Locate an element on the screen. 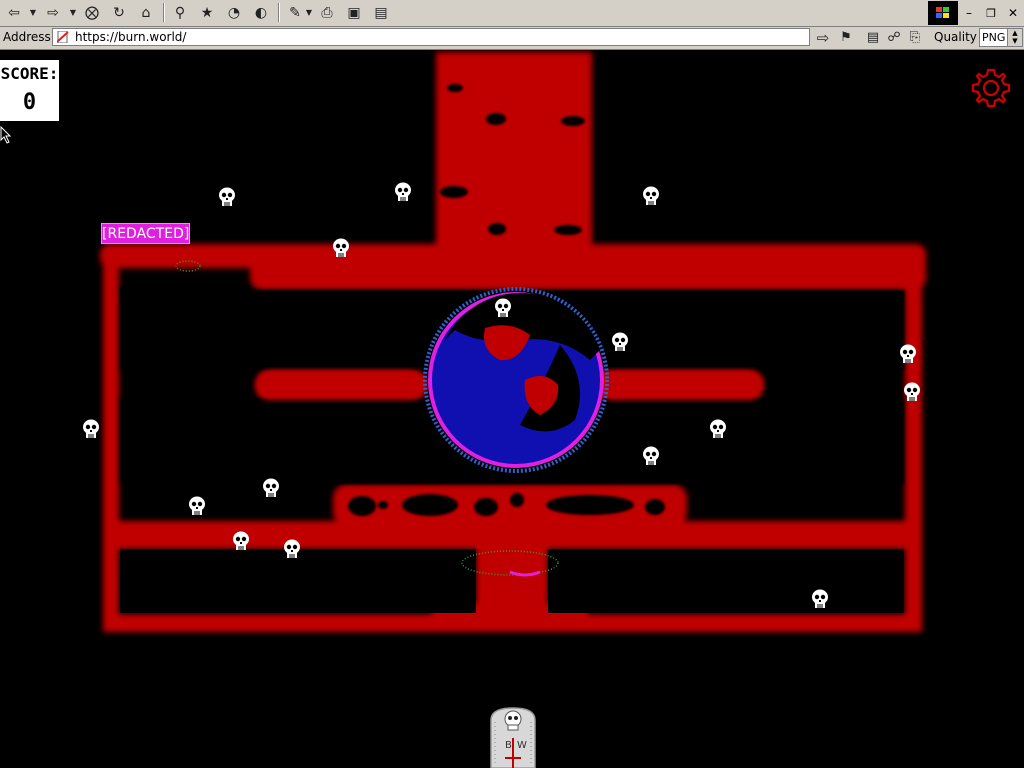 The width and height of the screenshot is (1024, 768). minimize-icon: – is located at coordinates (969, 13).